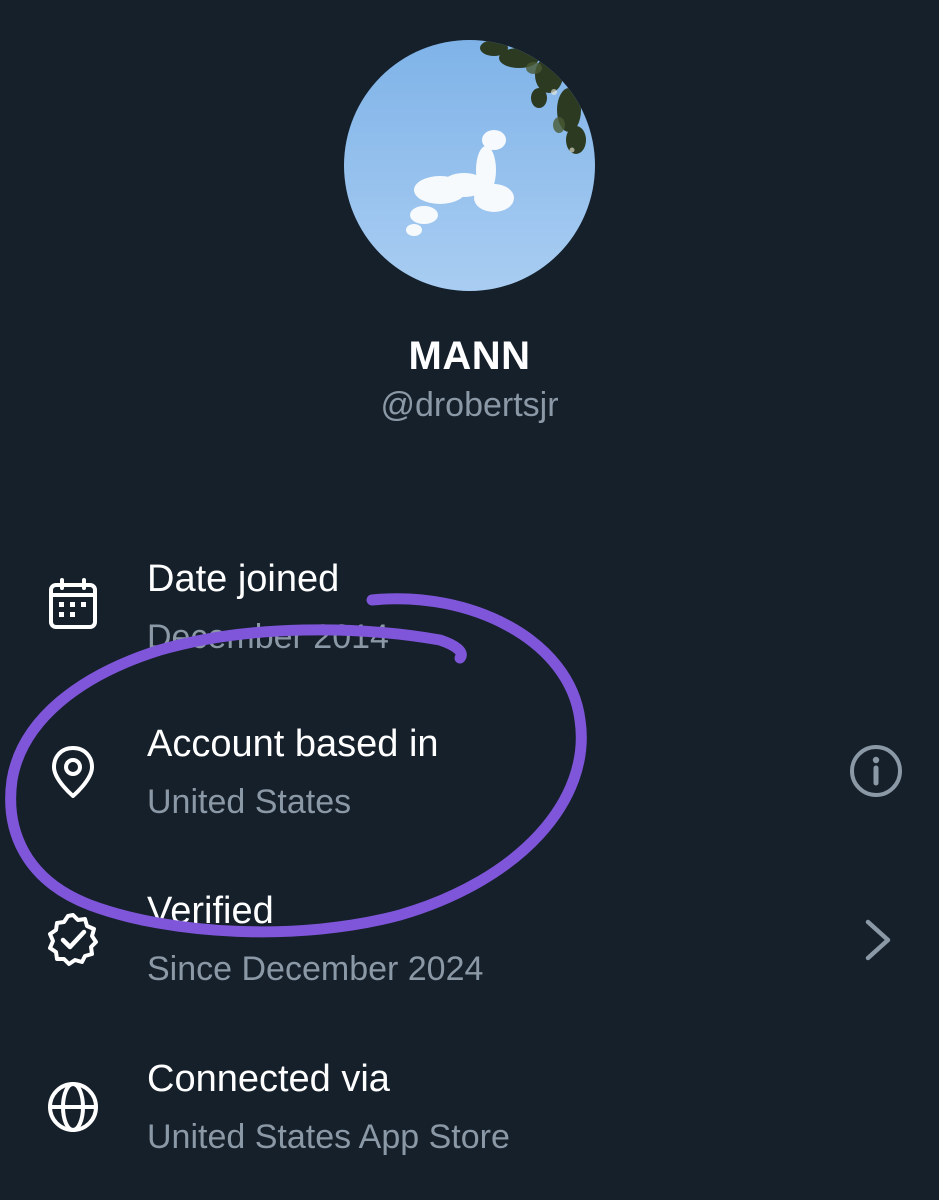 This screenshot has width=939, height=1200. I want to click on calendar-icon, so click(73, 604).